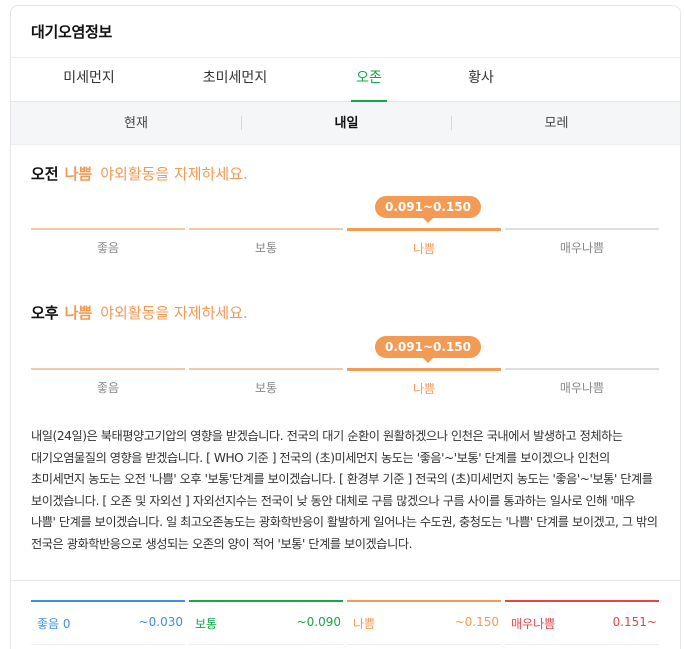  I want to click on period-label: 오전, so click(45, 174).